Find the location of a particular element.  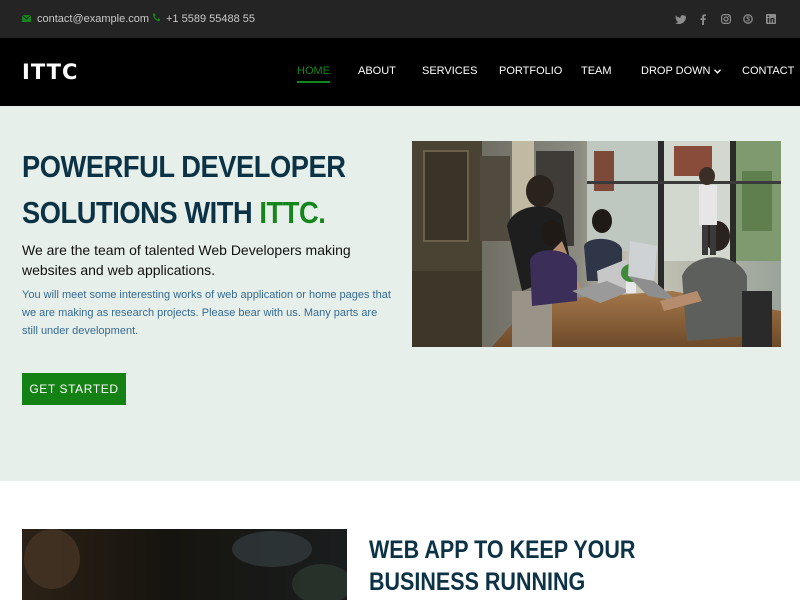

nav-portfolio: PORTFOLIO is located at coordinates (530, 72).